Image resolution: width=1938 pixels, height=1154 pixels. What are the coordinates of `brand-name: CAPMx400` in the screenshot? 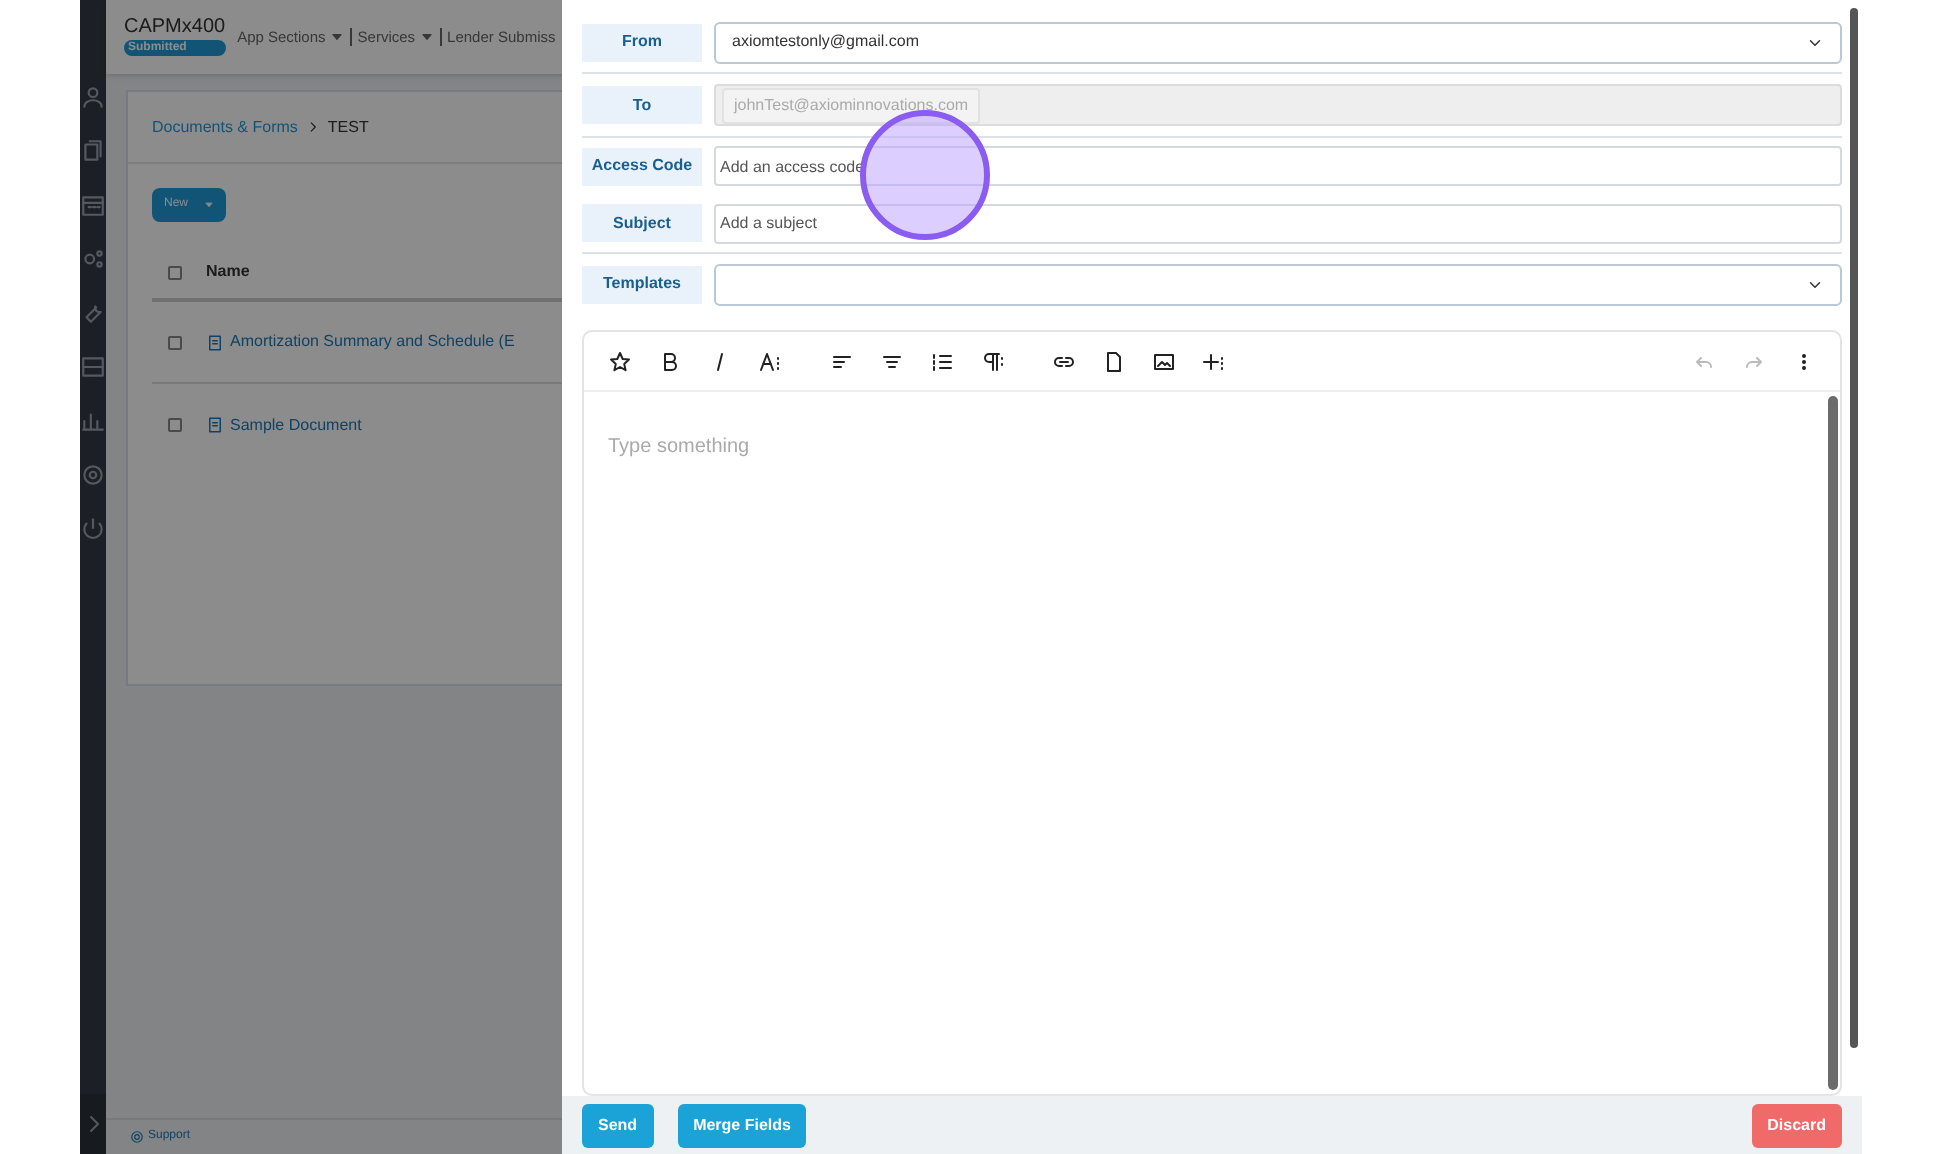 It's located at (175, 28).